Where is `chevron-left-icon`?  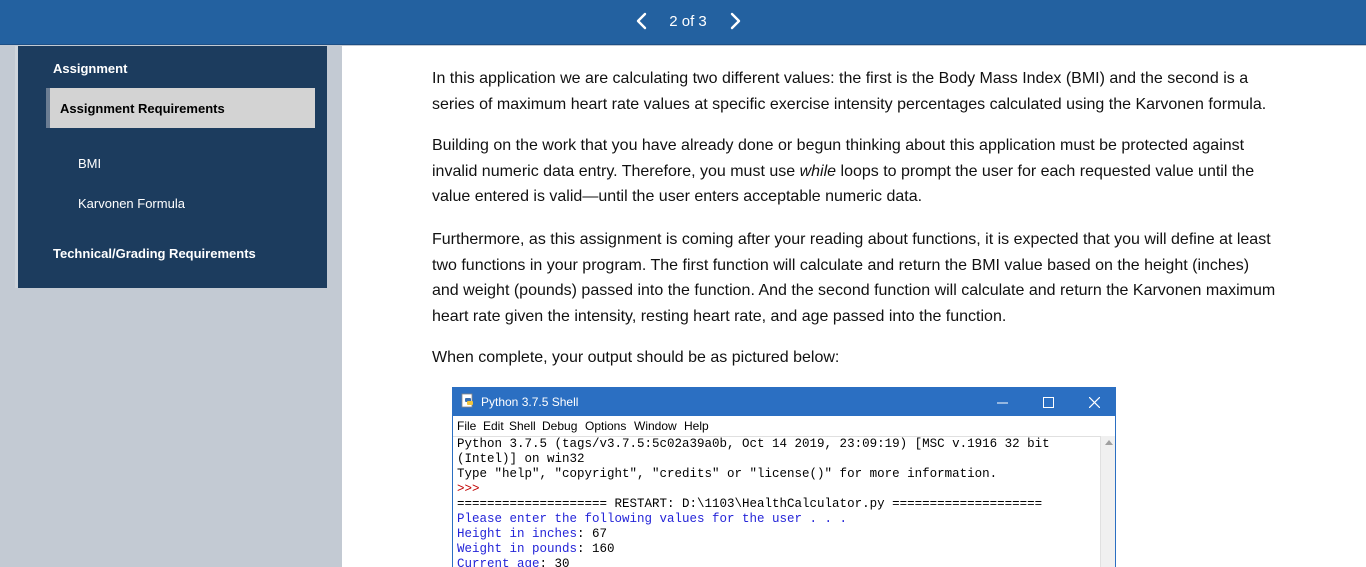
chevron-left-icon is located at coordinates (641, 21).